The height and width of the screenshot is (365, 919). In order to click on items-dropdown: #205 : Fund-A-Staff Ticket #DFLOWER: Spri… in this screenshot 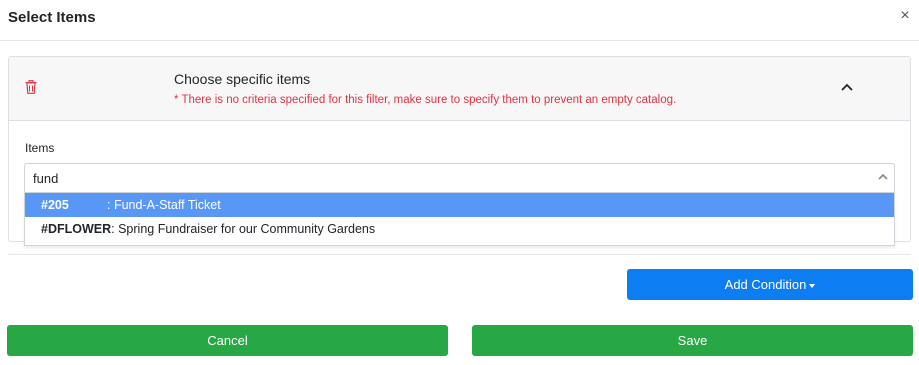, I will do `click(459, 219)`.